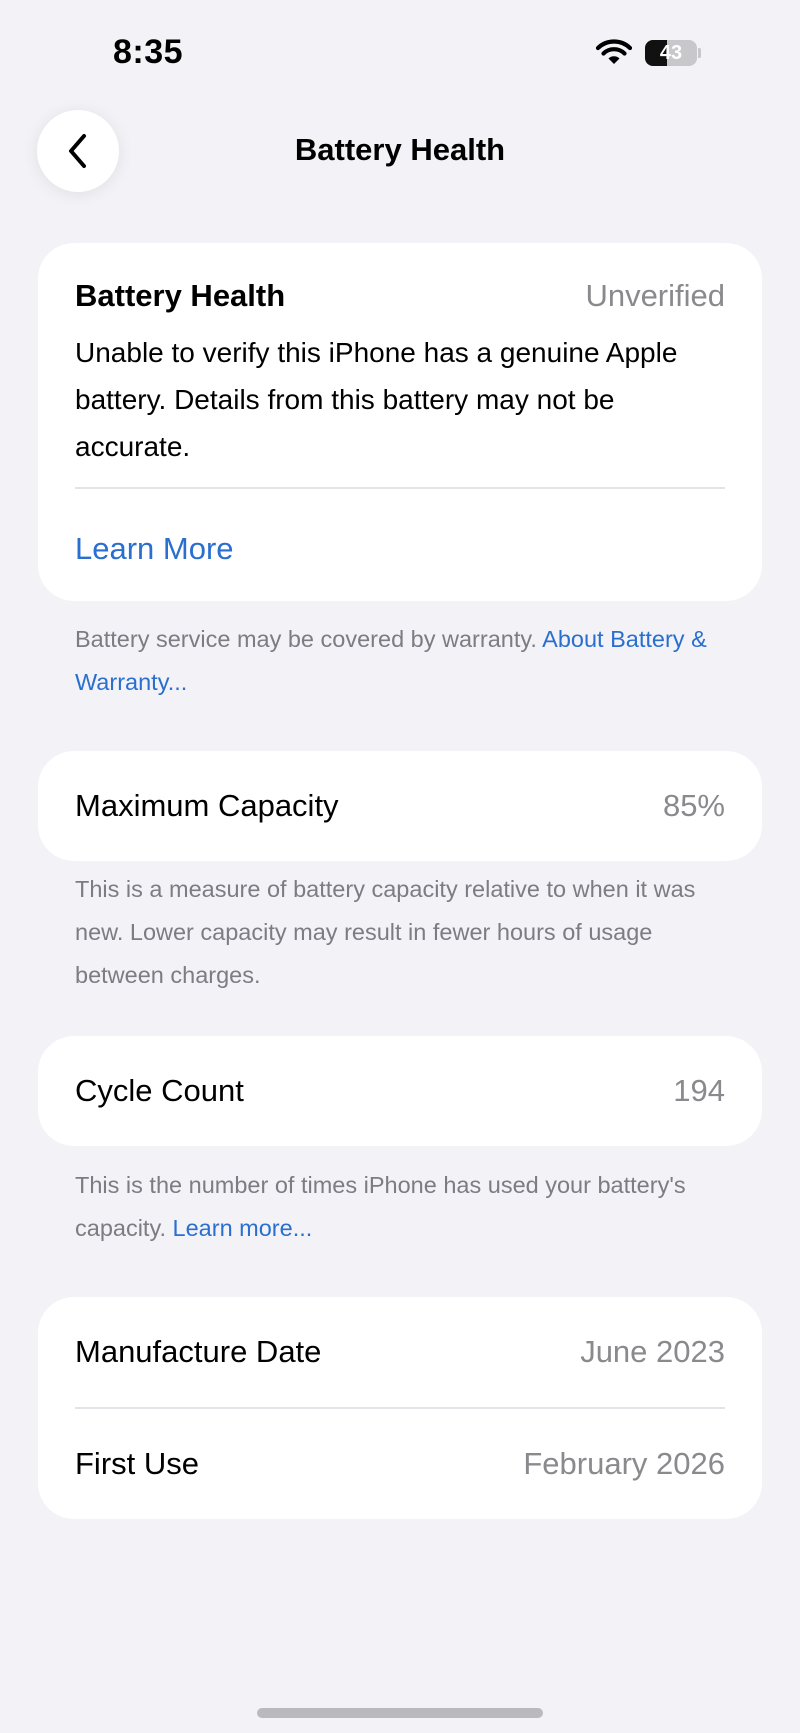 This screenshot has height=1733, width=800. I want to click on maximum-capacity-card: Maximum Capacity 85%, so click(400, 806).